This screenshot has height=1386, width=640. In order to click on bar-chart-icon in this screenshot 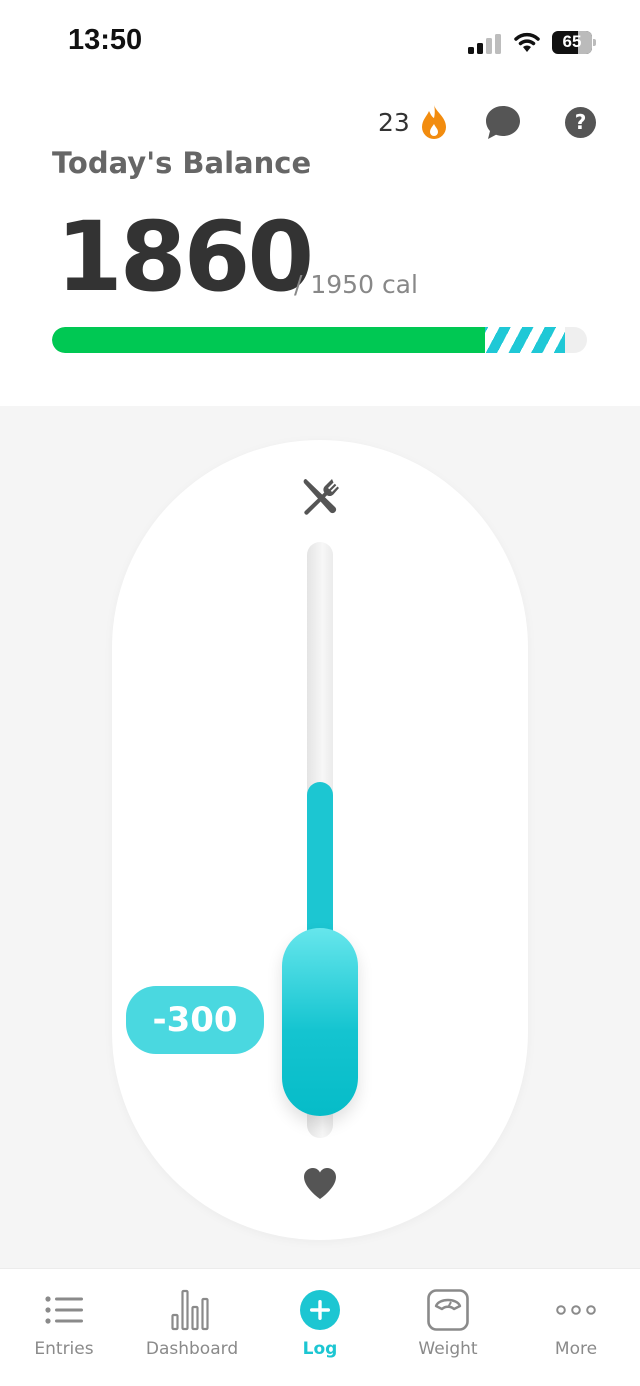, I will do `click(190, 1310)`.